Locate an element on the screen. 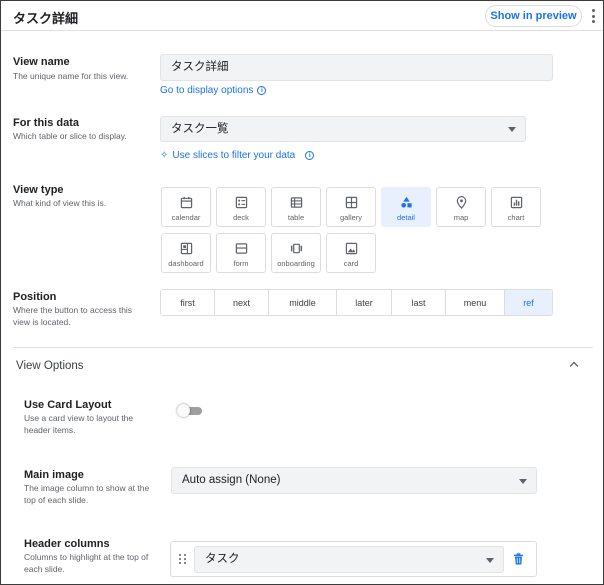 The width and height of the screenshot is (604, 585). use-card-layout-label: Use Card Layout is located at coordinates (68, 405).